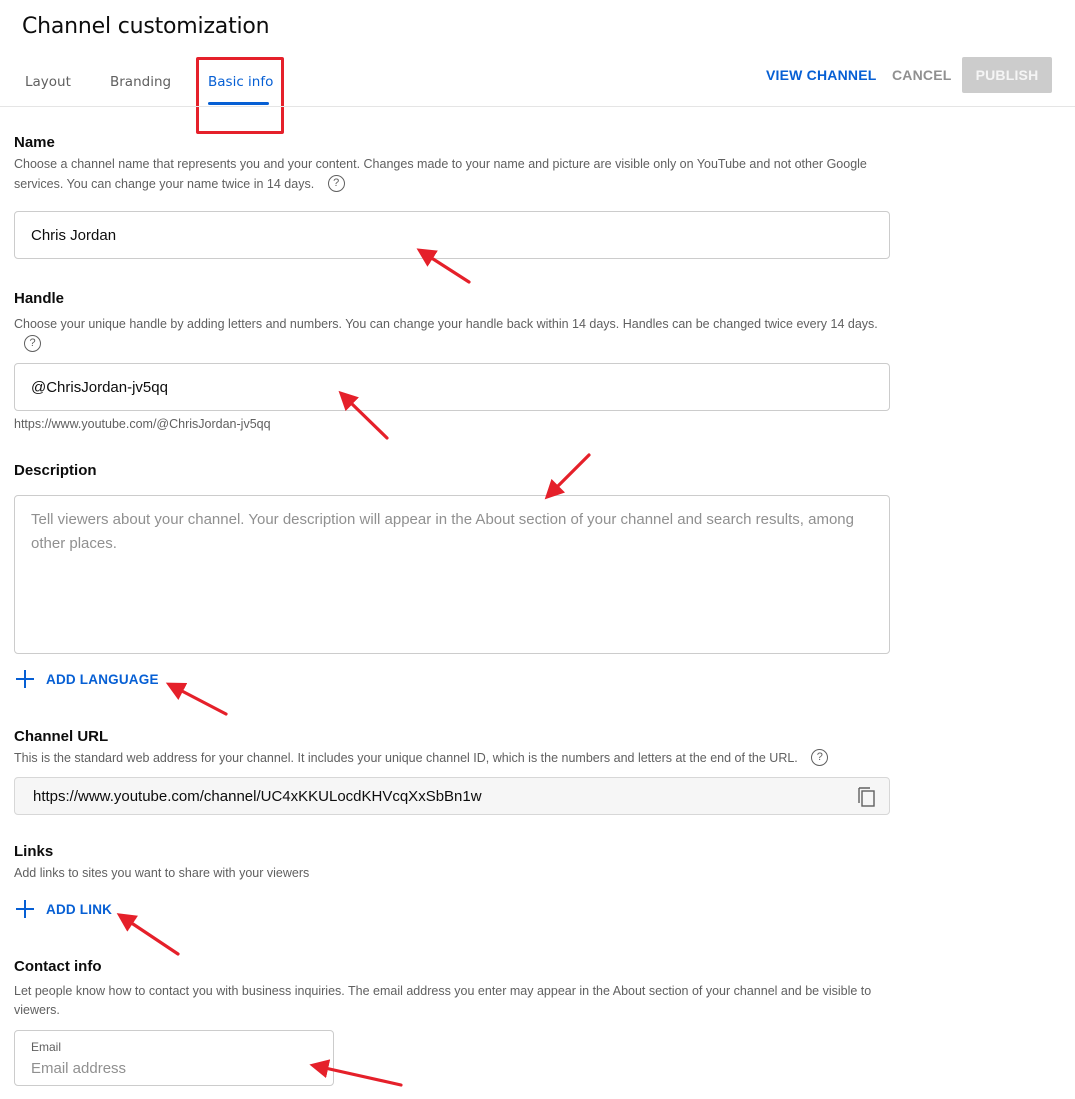 This screenshot has width=1075, height=1099. I want to click on links-section-title: Links, so click(34, 851).